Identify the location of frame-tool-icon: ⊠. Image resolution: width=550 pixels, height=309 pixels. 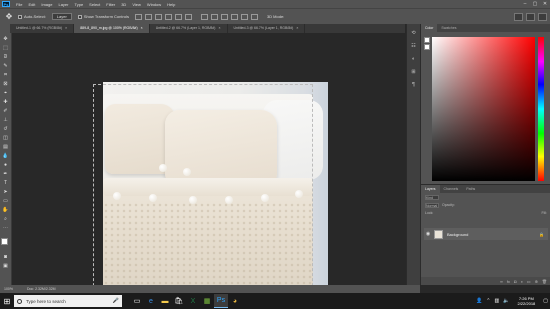
(6, 84).